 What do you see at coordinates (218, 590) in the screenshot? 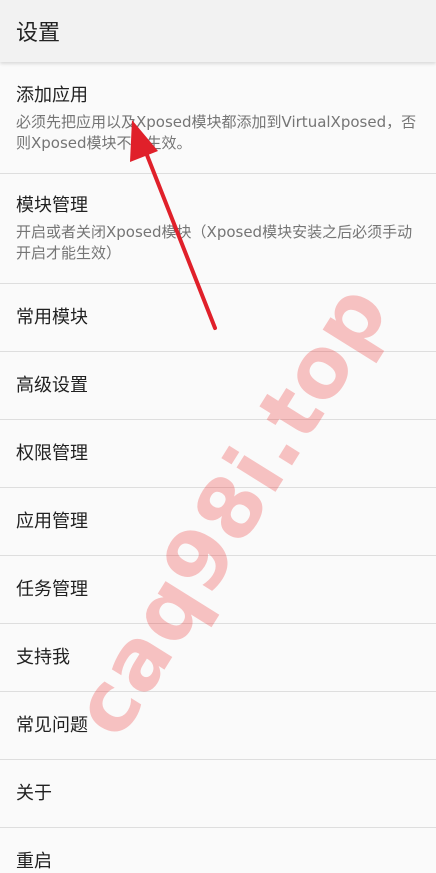
I see `settings-item-task-management: 任务管理` at bounding box center [218, 590].